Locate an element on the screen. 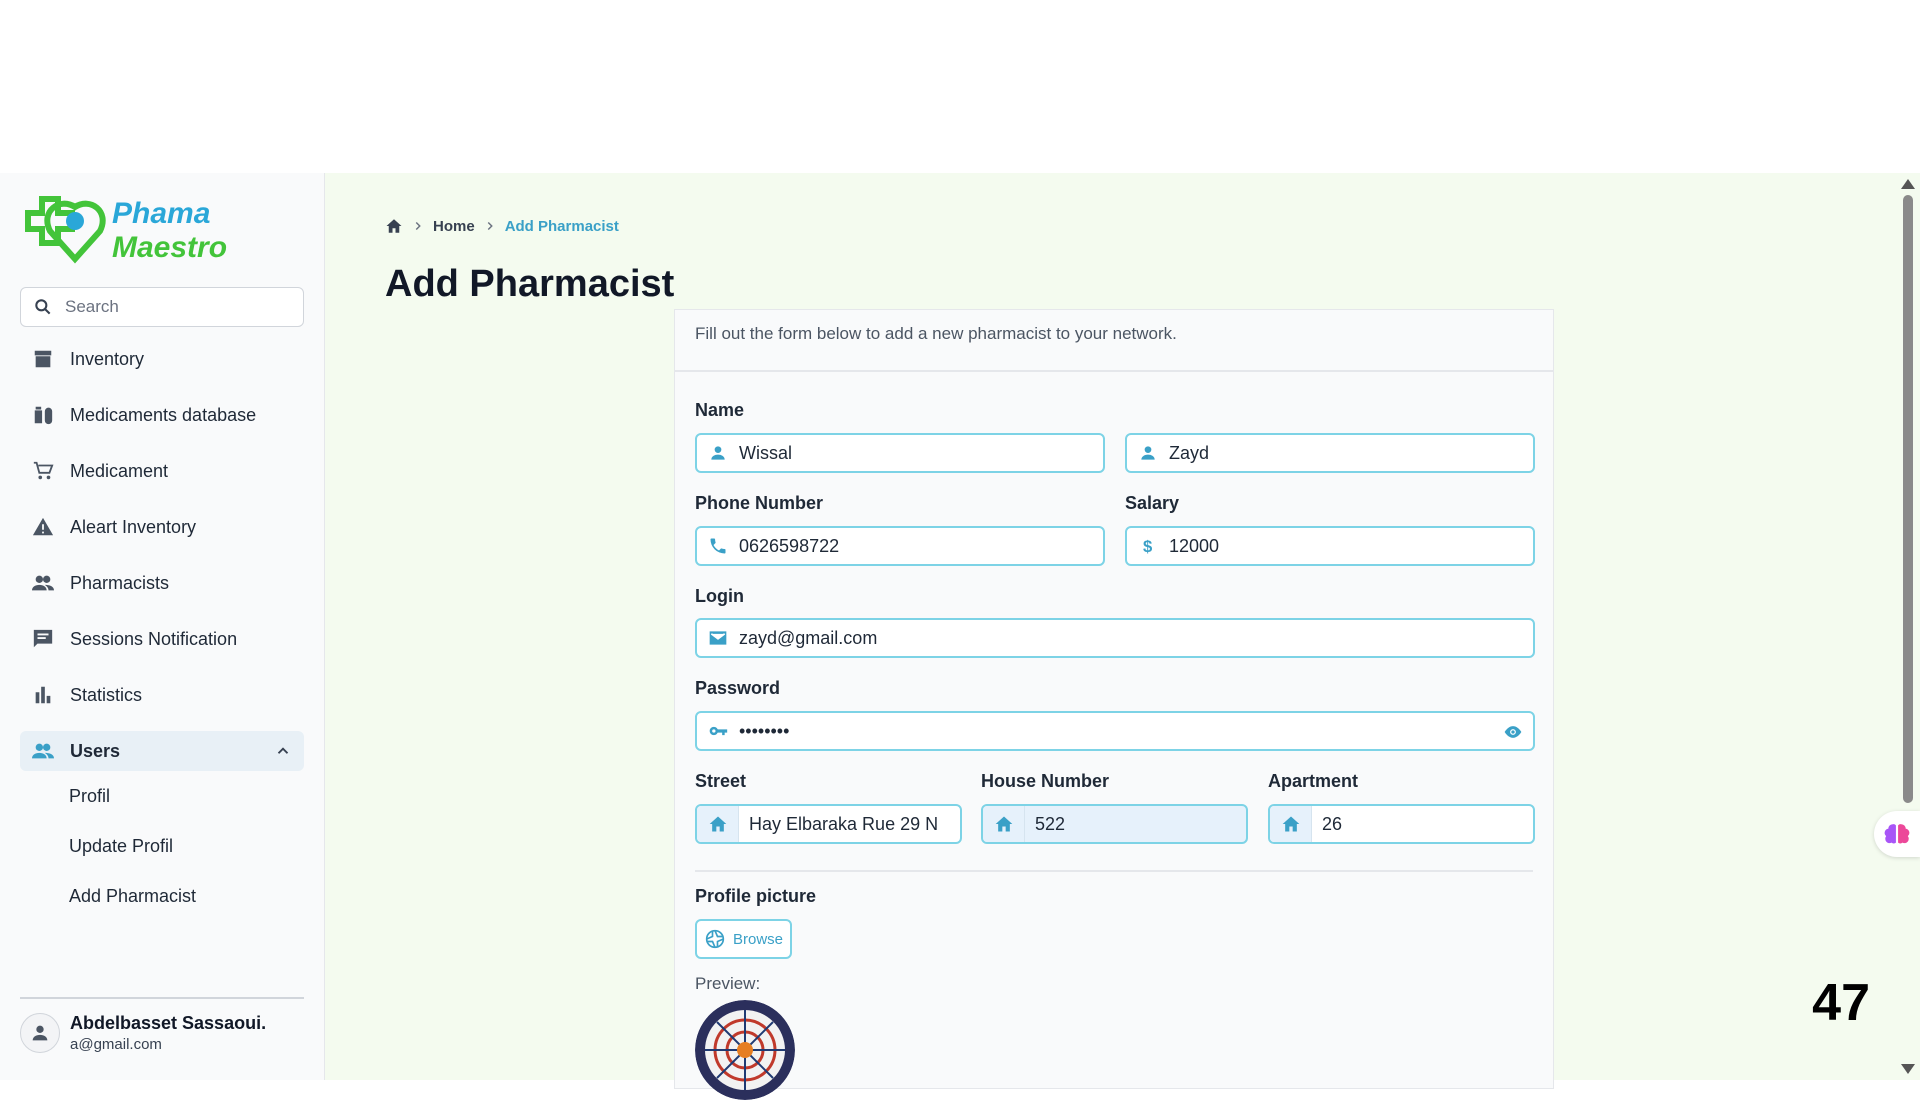 This screenshot has height=1100, width=1920. cart-icon is located at coordinates (43, 470).